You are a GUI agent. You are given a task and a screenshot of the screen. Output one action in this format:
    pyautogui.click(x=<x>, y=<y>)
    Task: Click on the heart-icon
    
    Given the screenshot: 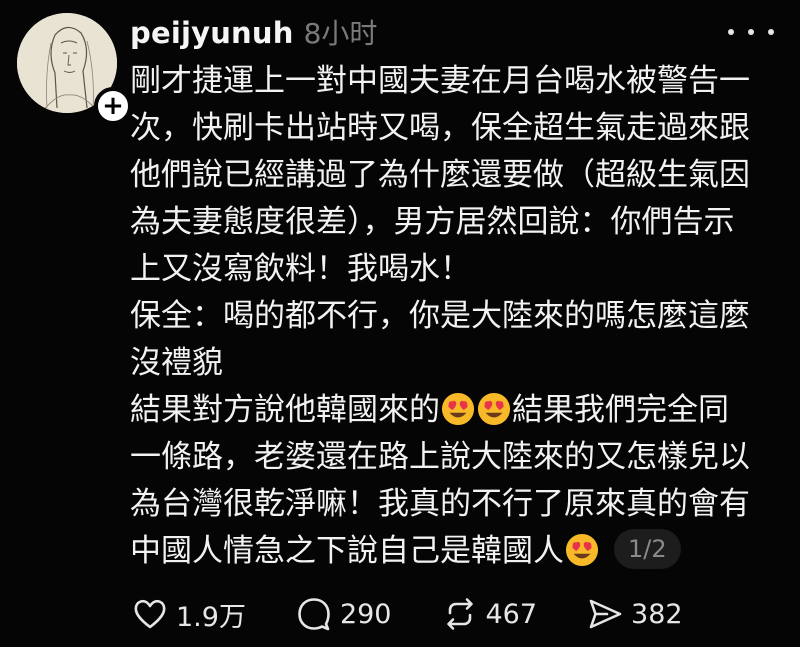 What is the action you would take?
    pyautogui.click(x=150, y=614)
    